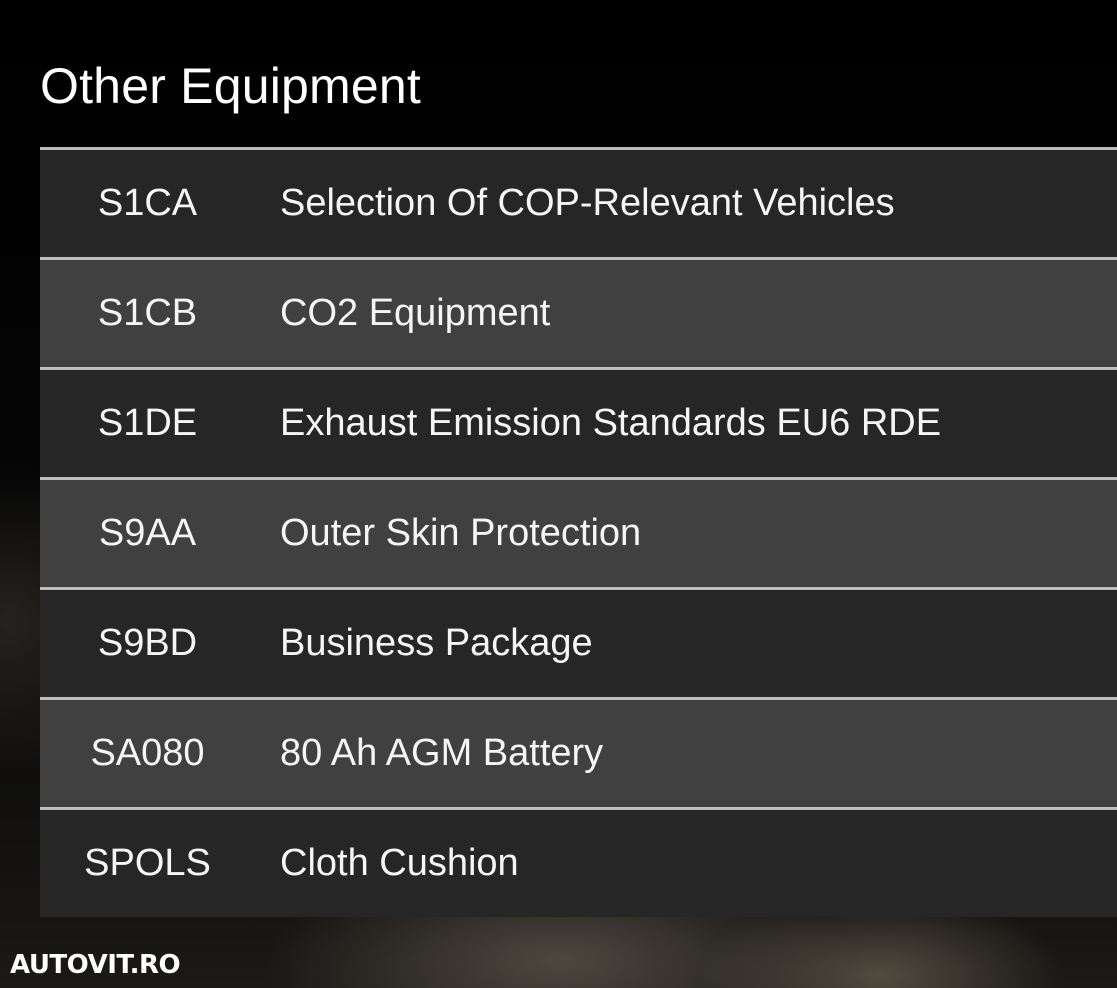 The height and width of the screenshot is (988, 1117). I want to click on table-row: S1CA Selection Of COP-Relevant Vehicles, so click(578, 202).